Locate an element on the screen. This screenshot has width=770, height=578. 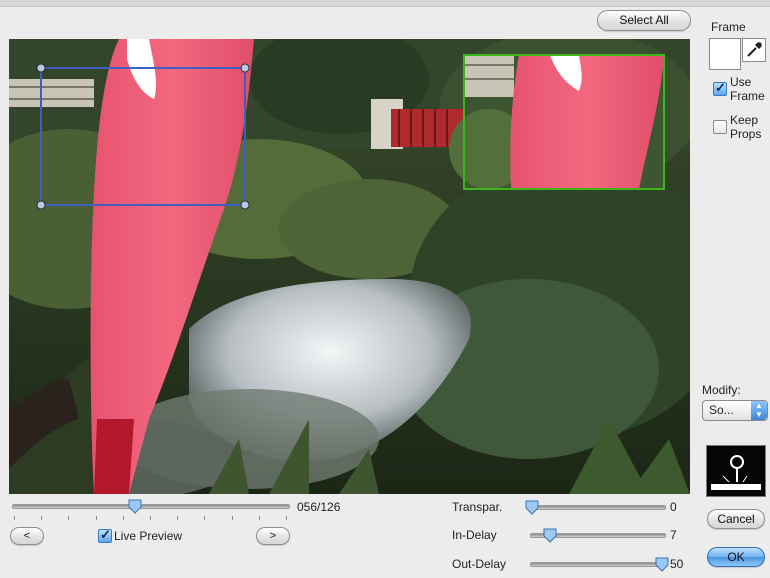
in-delay-value: 7 is located at coordinates (673, 535).